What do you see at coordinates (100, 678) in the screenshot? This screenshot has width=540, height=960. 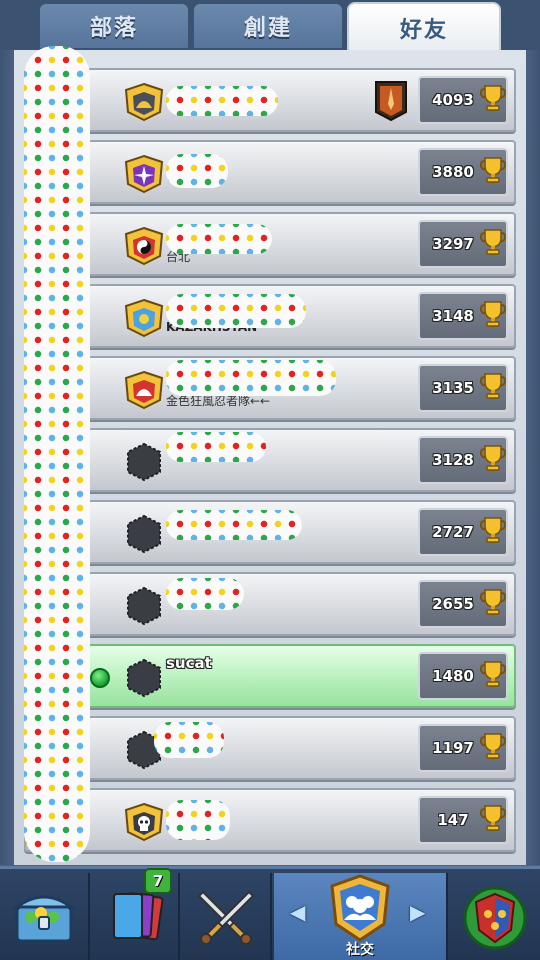 I see `online-status-icon` at bounding box center [100, 678].